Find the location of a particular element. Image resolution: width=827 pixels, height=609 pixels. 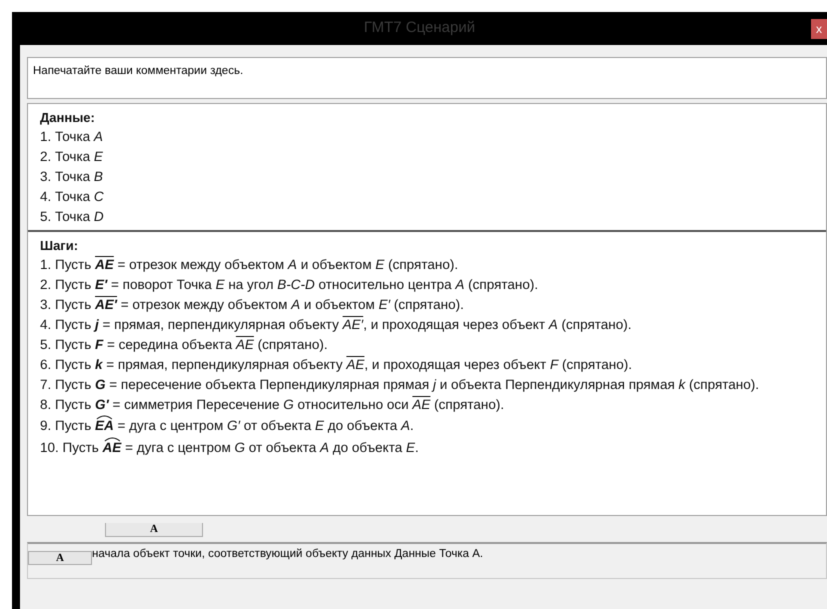

tab-button: A is located at coordinates (154, 529).